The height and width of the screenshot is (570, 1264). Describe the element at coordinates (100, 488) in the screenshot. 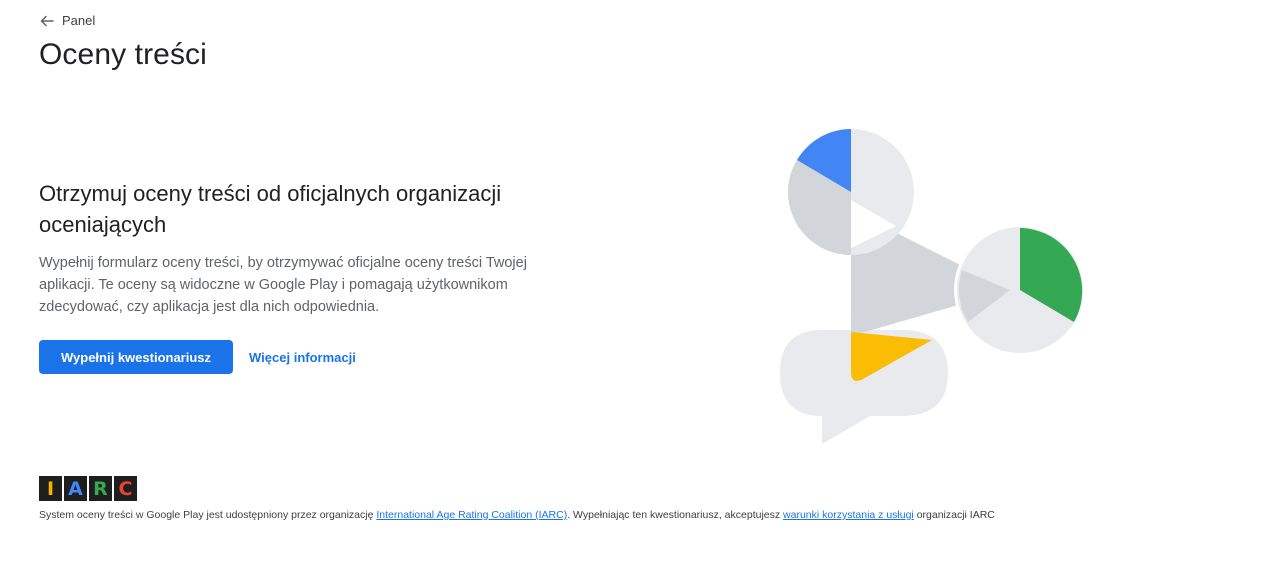

I see `iarc-logo-r: R` at that location.